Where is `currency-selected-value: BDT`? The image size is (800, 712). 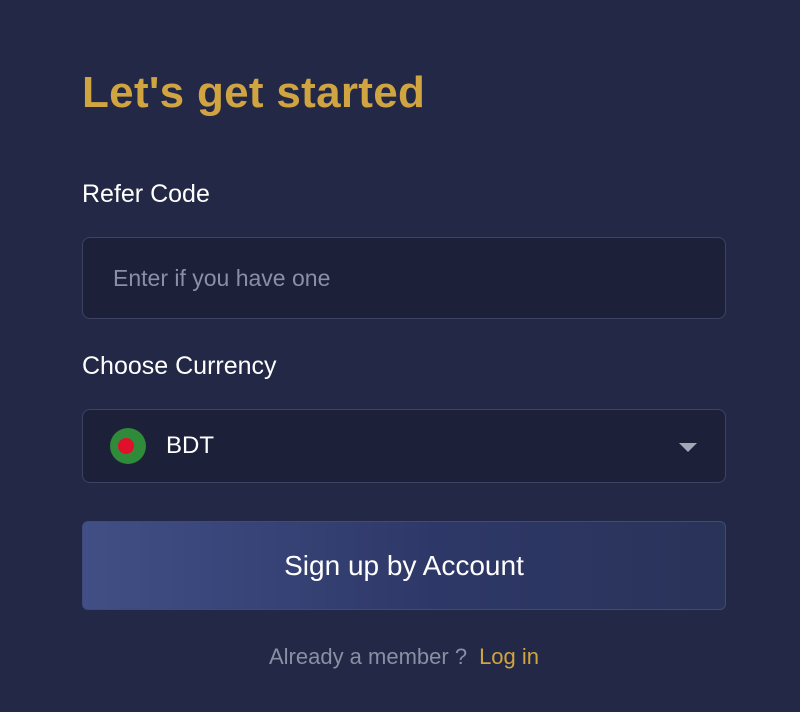
currency-selected-value: BDT is located at coordinates (190, 445).